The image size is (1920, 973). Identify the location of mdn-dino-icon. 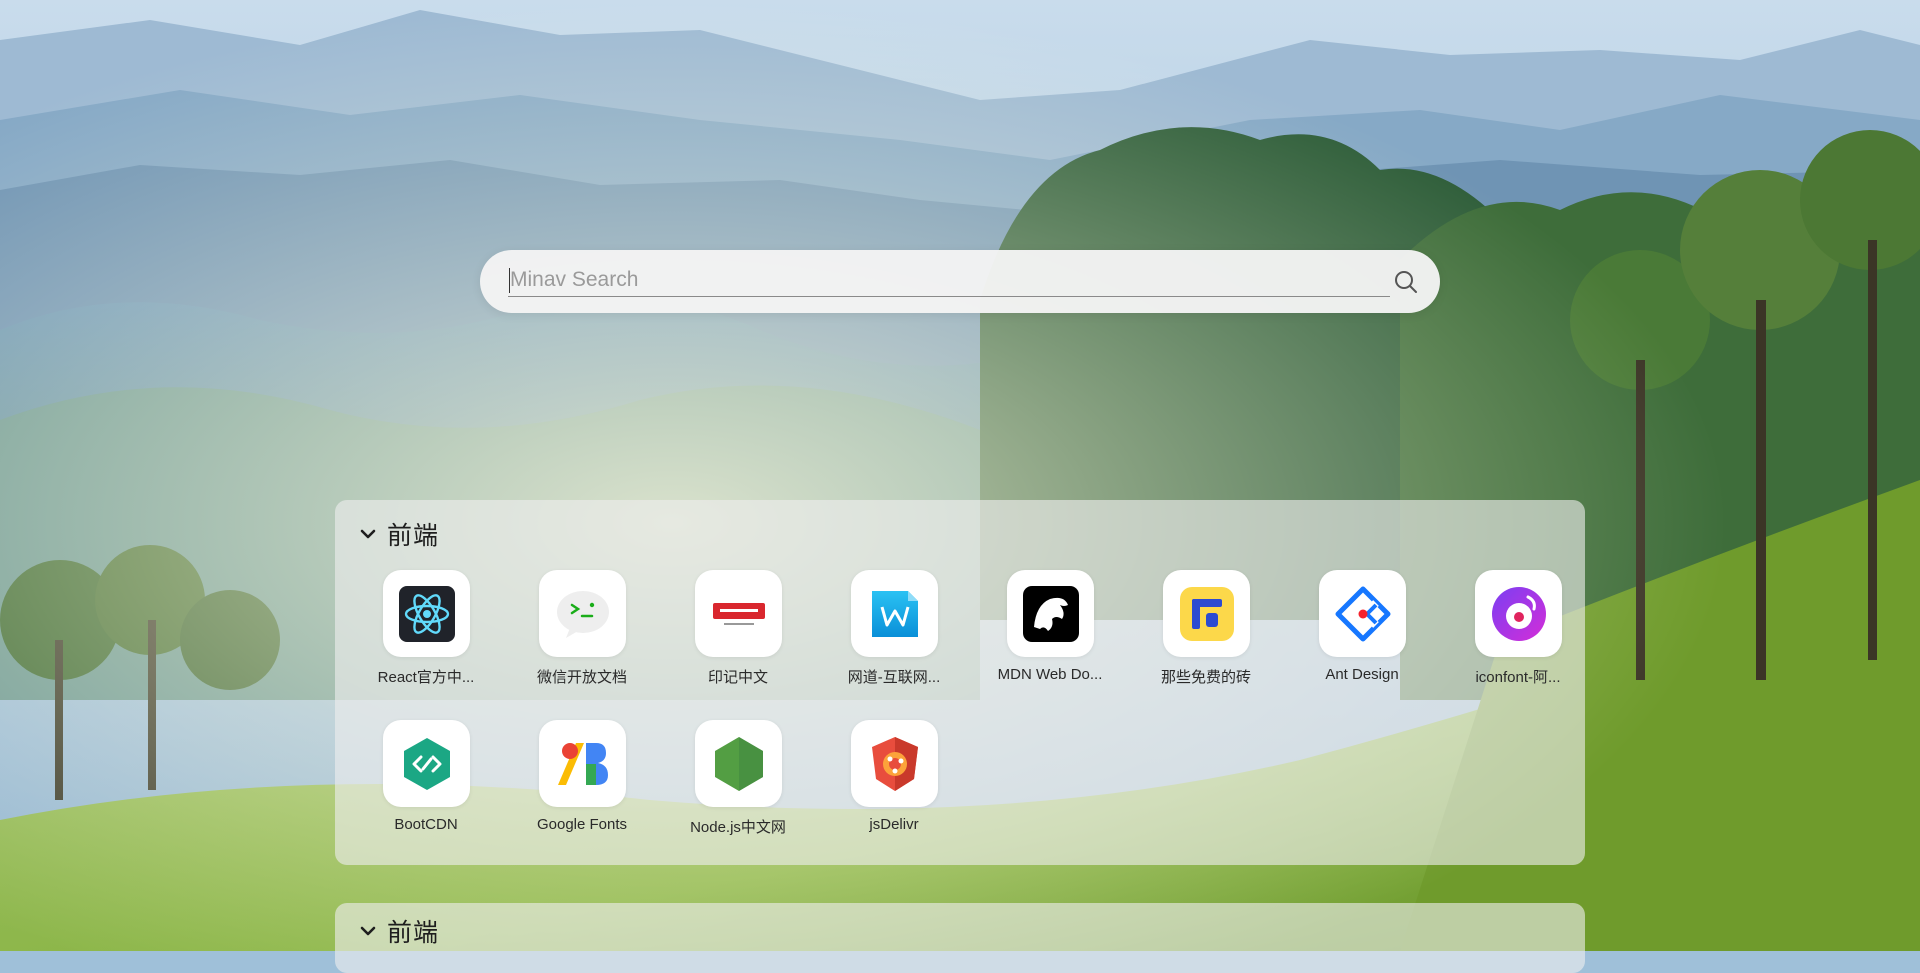
(1050, 613).